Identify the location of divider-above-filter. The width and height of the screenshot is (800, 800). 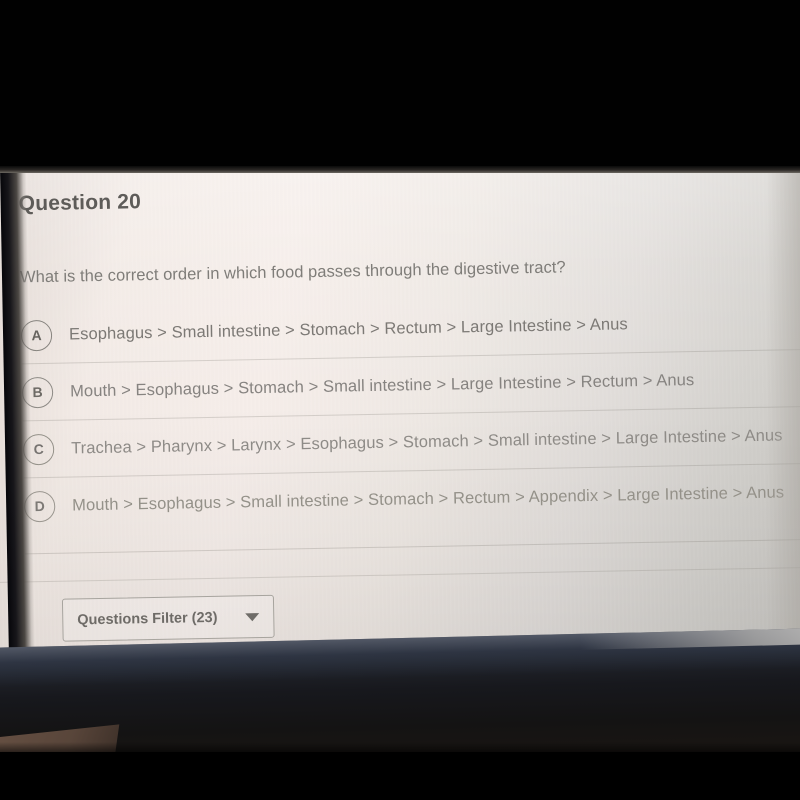
(400, 574).